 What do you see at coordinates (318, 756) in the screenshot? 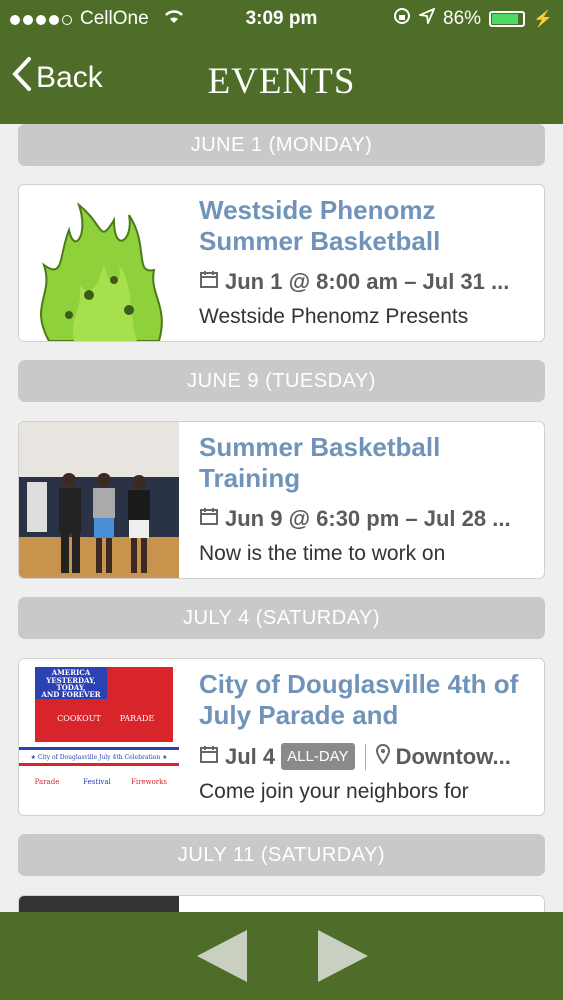
I see `all-day-badge: ALL-DAY` at bounding box center [318, 756].